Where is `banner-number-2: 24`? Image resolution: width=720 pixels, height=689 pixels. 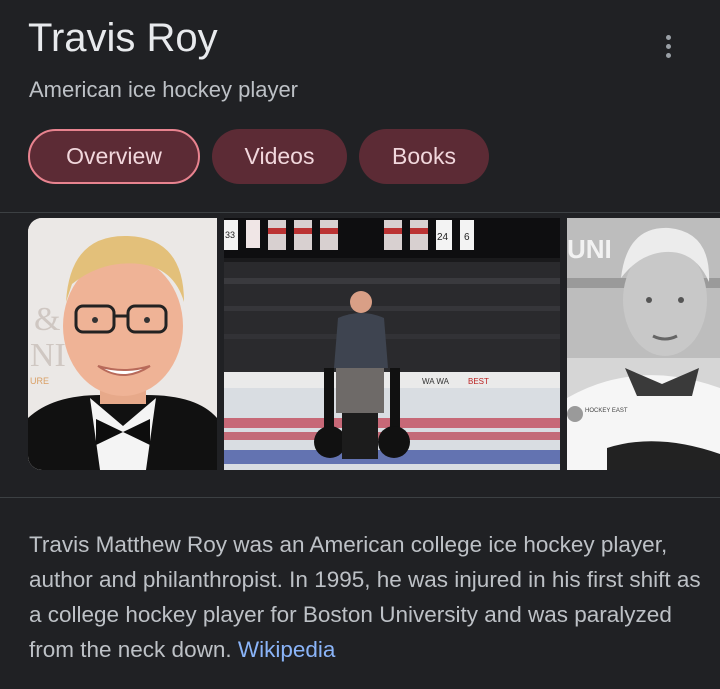 banner-number-2: 24 is located at coordinates (443, 237).